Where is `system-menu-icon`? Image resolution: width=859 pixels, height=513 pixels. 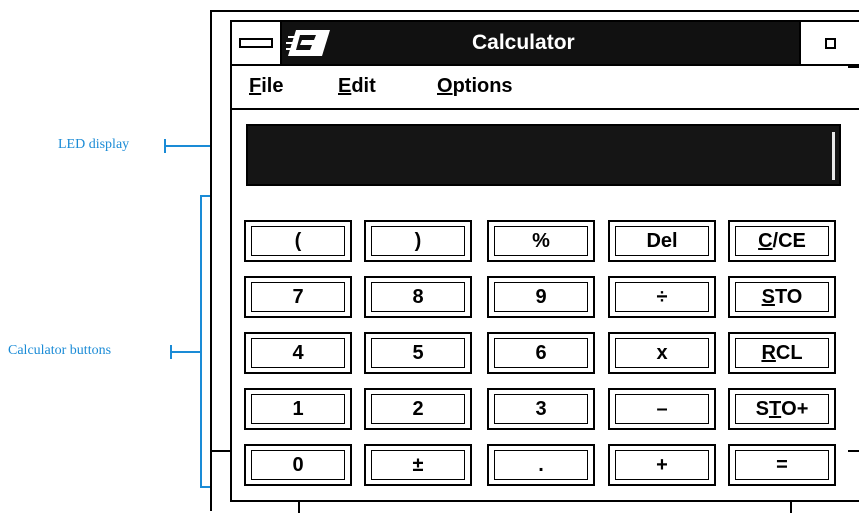
system-menu-icon is located at coordinates (256, 43).